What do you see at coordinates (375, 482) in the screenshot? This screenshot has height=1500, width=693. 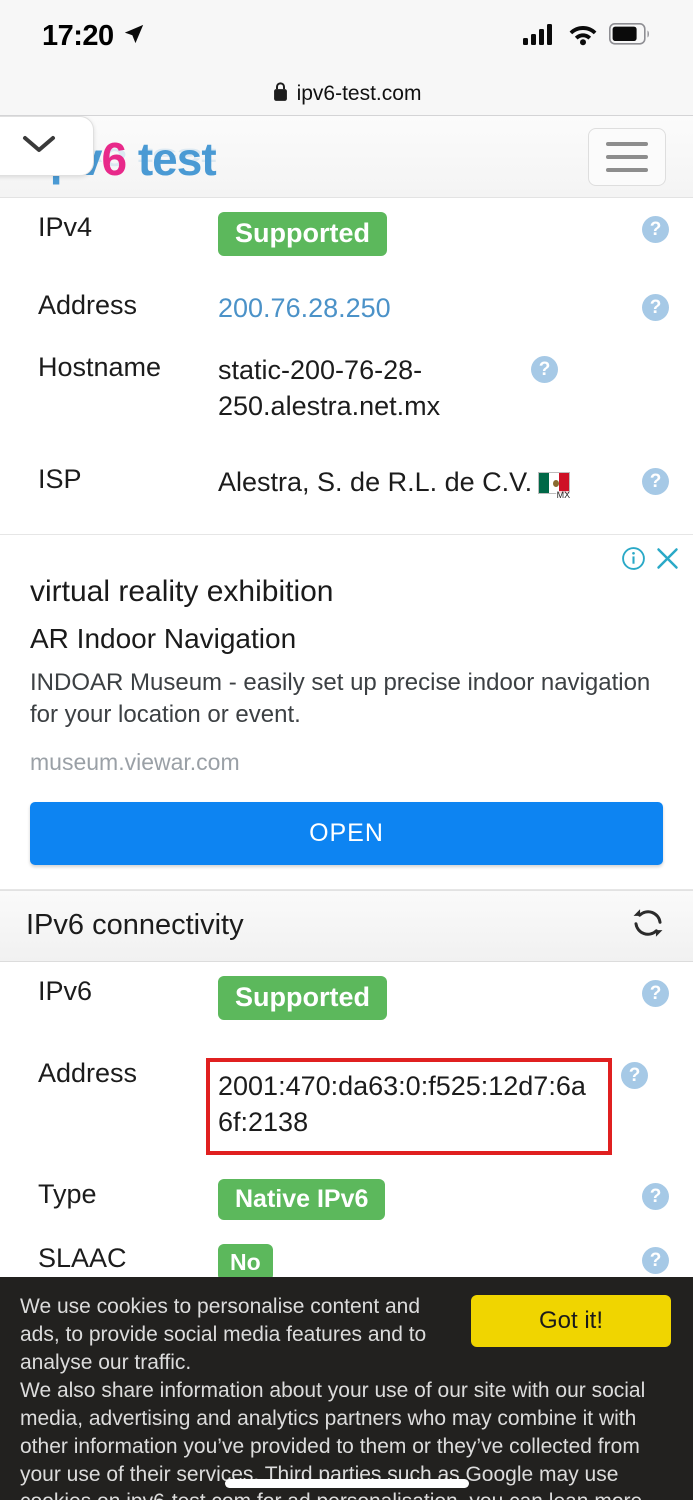 I see `isp-name: Alestra, S. de R.L. de C.V.` at bounding box center [375, 482].